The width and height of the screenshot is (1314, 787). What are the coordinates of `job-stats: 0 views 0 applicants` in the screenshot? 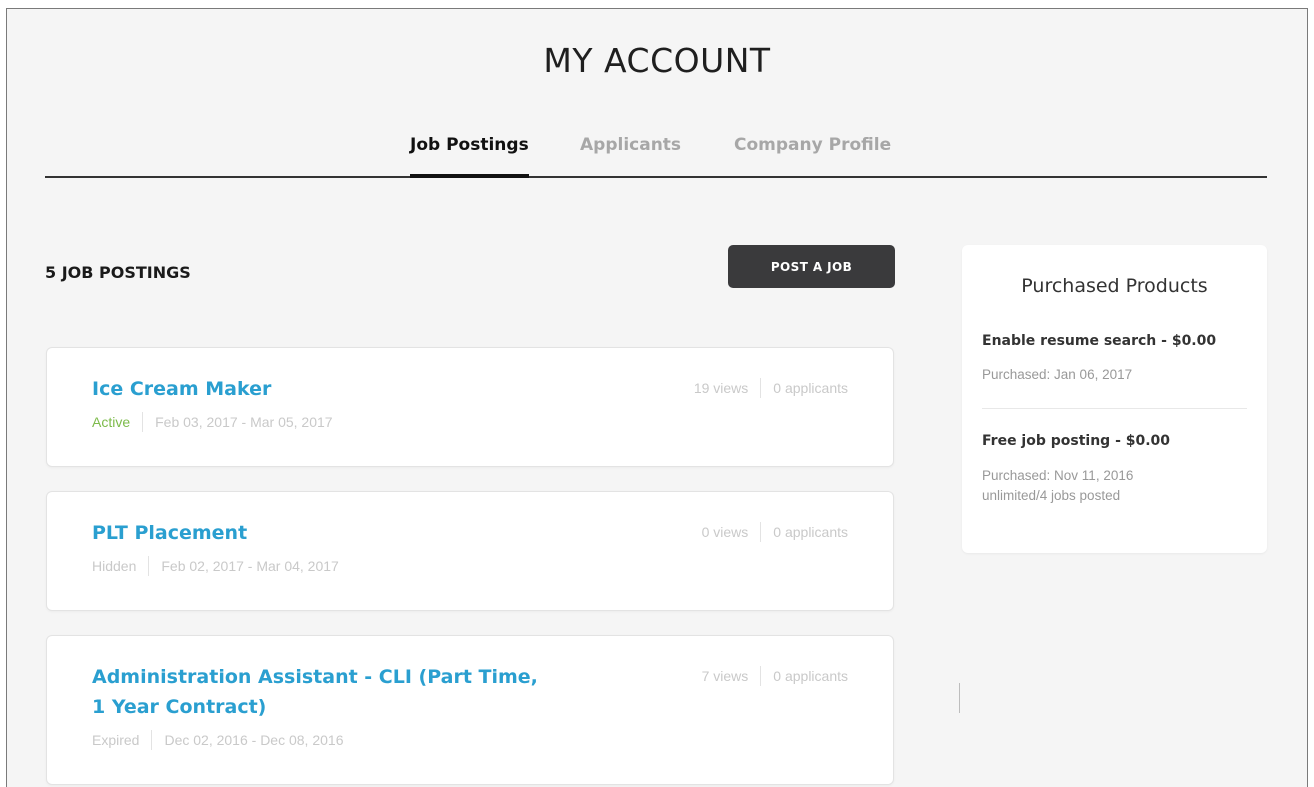 It's located at (775, 532).